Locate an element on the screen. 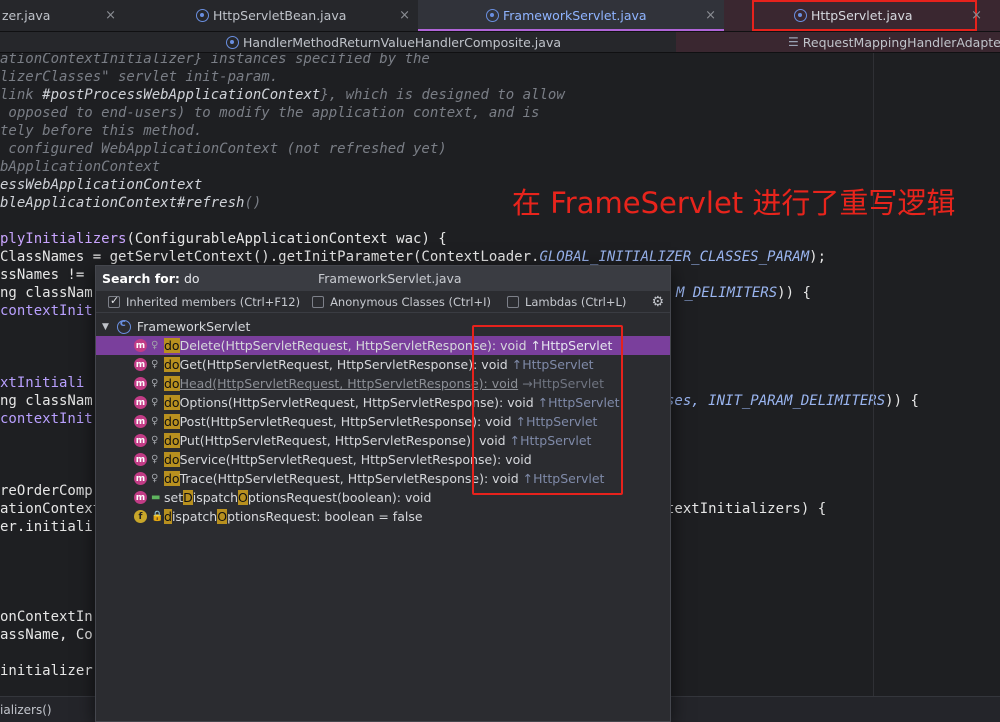  inherited-members-checkbox: Inherited members (Ctrl+F12) is located at coordinates (204, 301).